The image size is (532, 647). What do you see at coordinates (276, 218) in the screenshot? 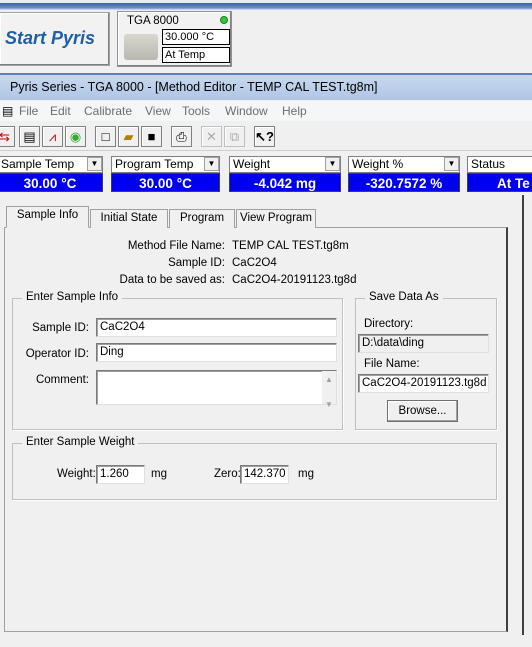
I see `tab-view-program: View Program` at bounding box center [276, 218].